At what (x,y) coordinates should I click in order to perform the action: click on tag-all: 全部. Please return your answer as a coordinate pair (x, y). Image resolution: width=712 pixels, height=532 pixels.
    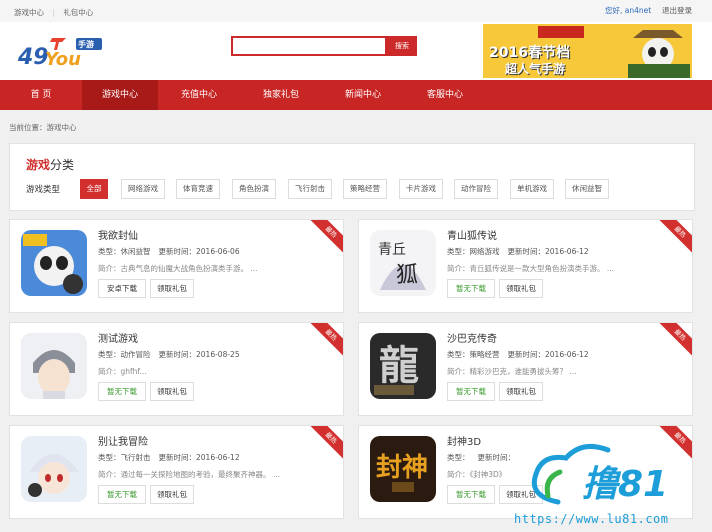
    Looking at the image, I should click on (94, 189).